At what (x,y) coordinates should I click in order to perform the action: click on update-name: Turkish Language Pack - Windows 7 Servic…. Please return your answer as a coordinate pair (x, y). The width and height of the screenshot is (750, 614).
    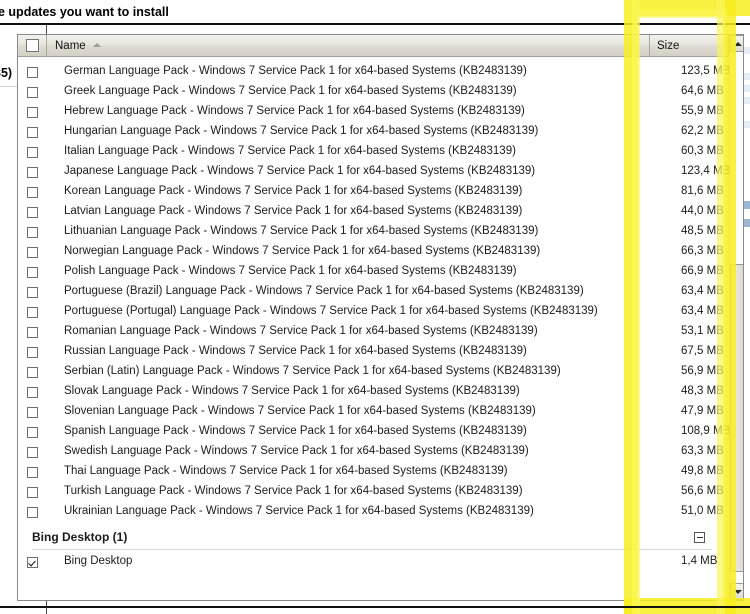
    Looking at the image, I should click on (293, 491).